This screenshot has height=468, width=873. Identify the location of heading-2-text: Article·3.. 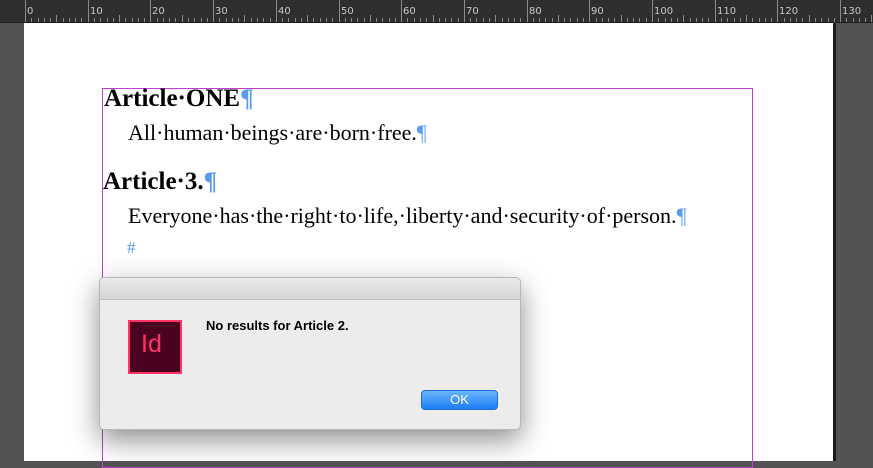
(153, 181).